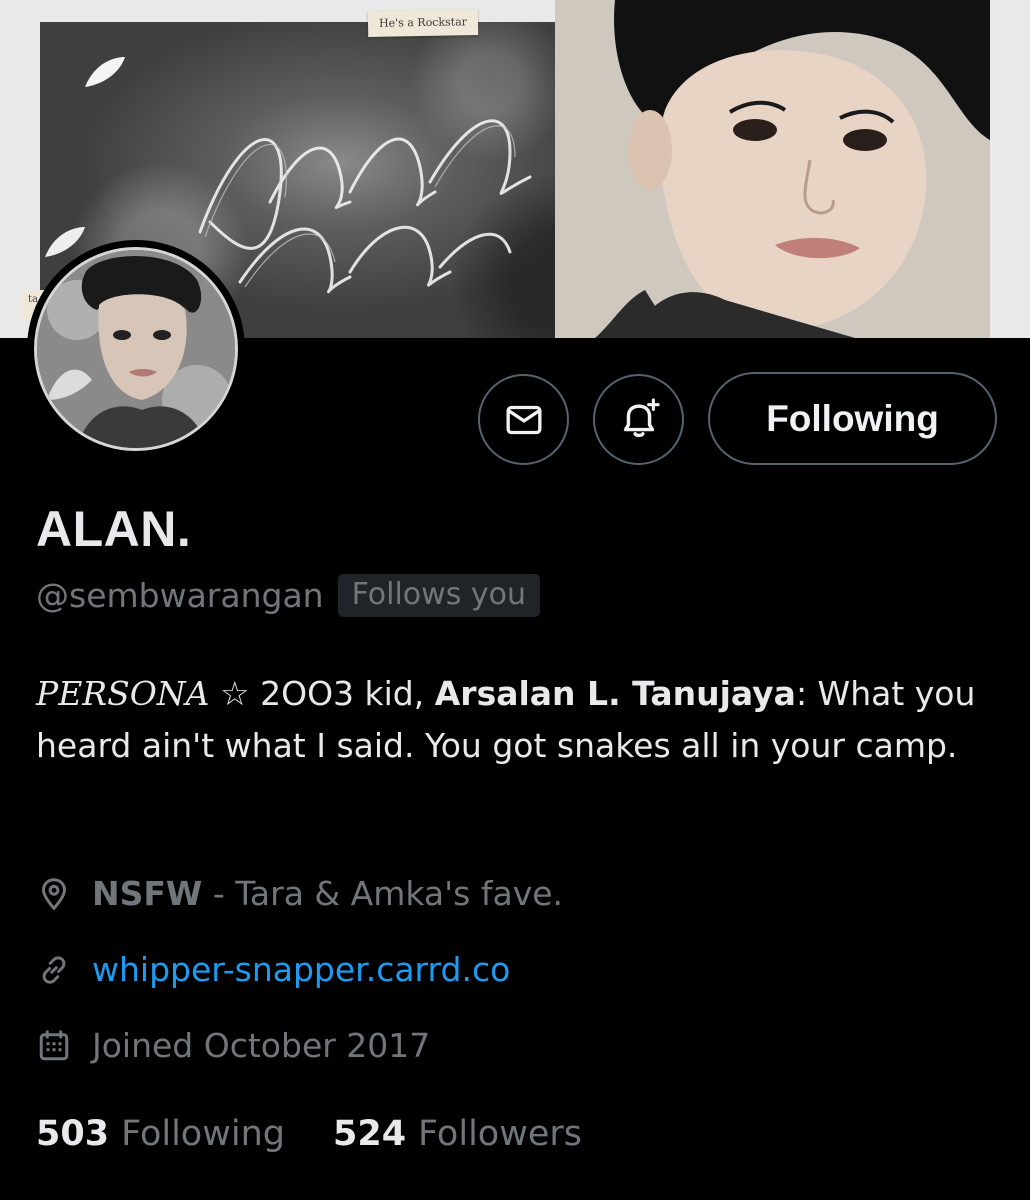 This screenshot has width=1030, height=1200. I want to click on message-button, so click(523, 419).